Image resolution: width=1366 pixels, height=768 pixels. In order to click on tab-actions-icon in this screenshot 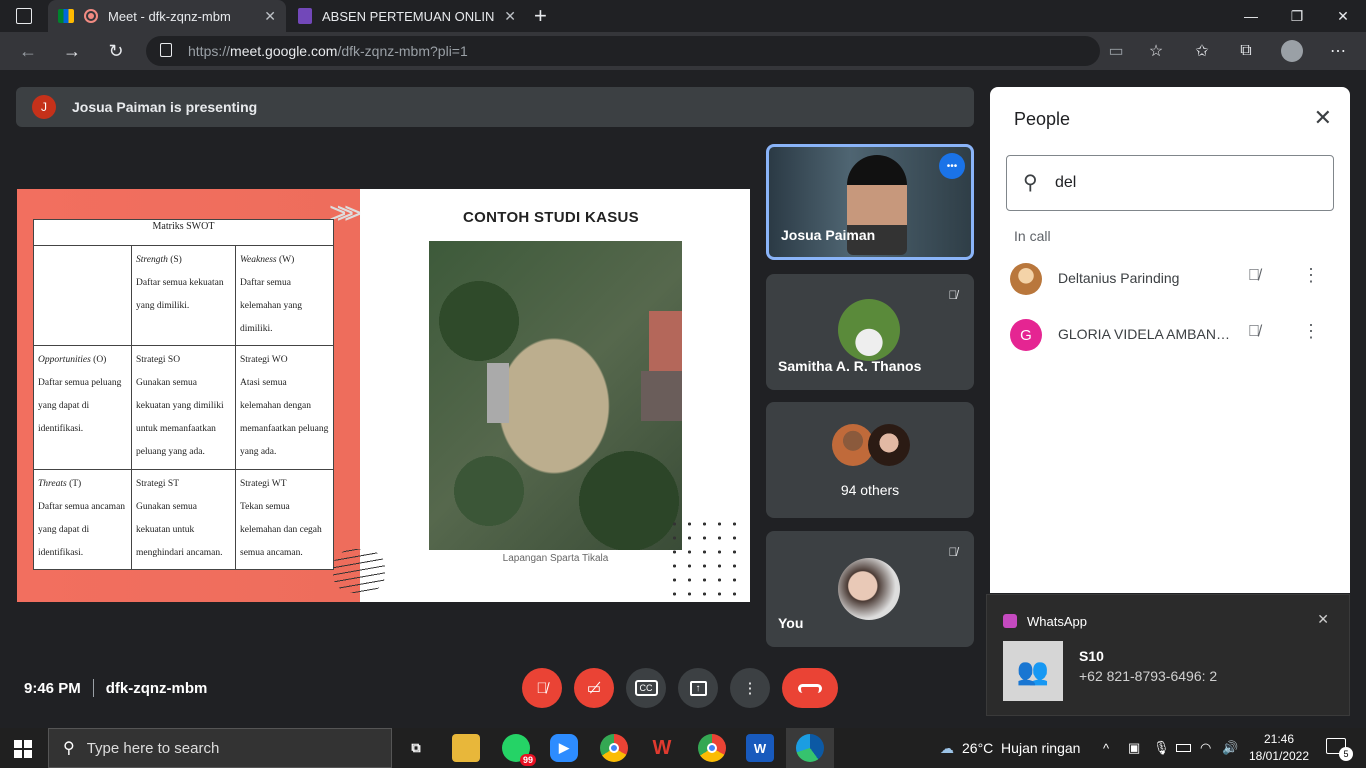, I will do `click(24, 16)`.